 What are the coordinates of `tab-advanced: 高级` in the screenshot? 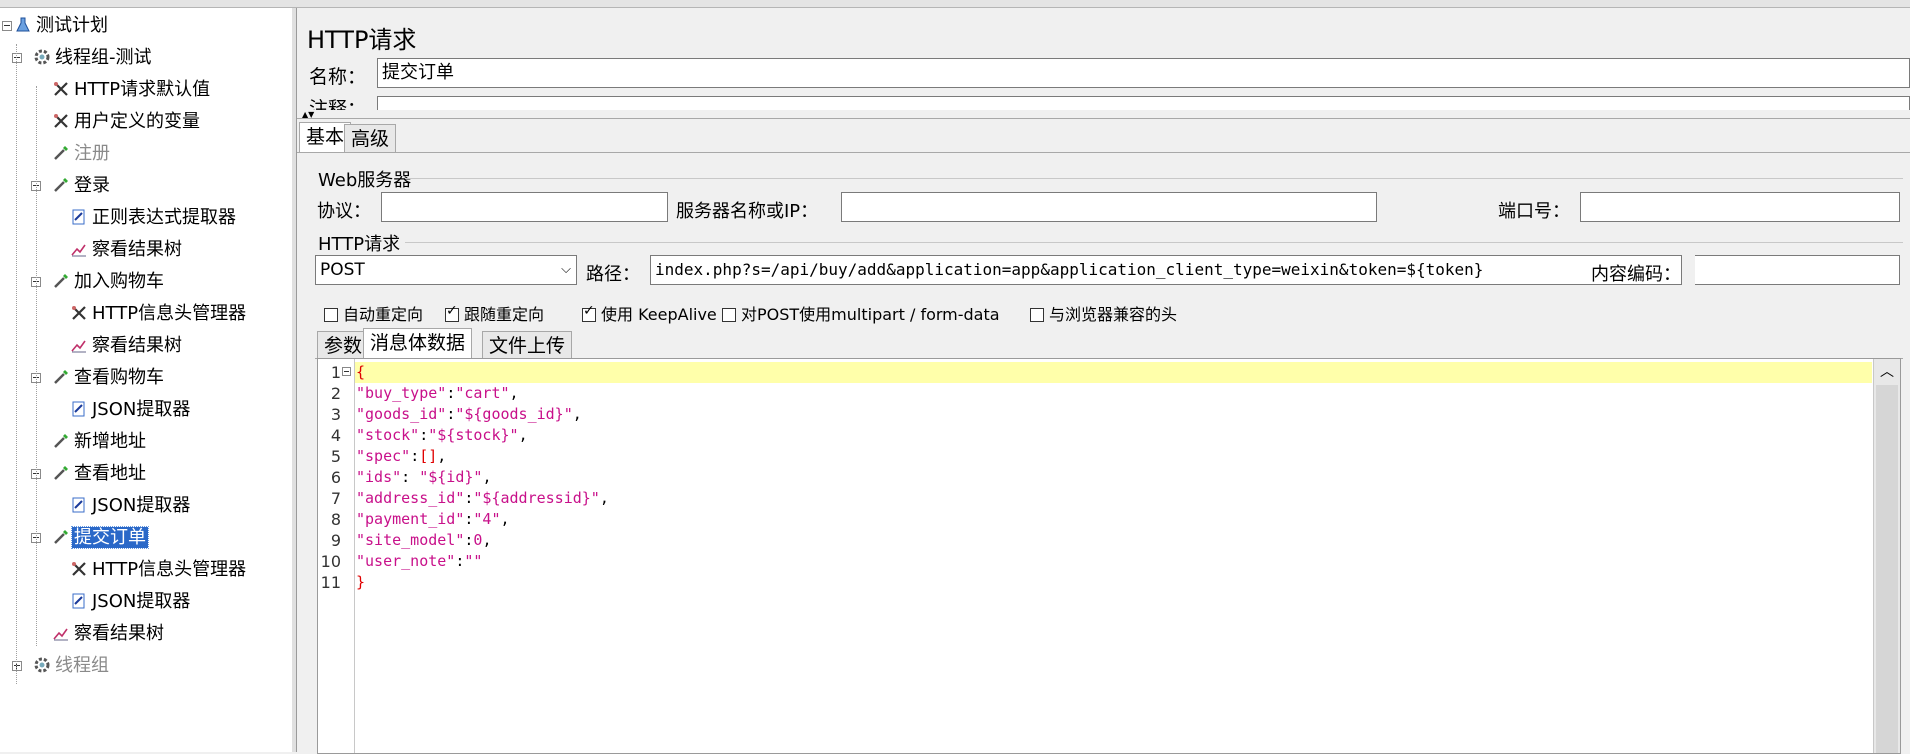 It's located at (370, 138).